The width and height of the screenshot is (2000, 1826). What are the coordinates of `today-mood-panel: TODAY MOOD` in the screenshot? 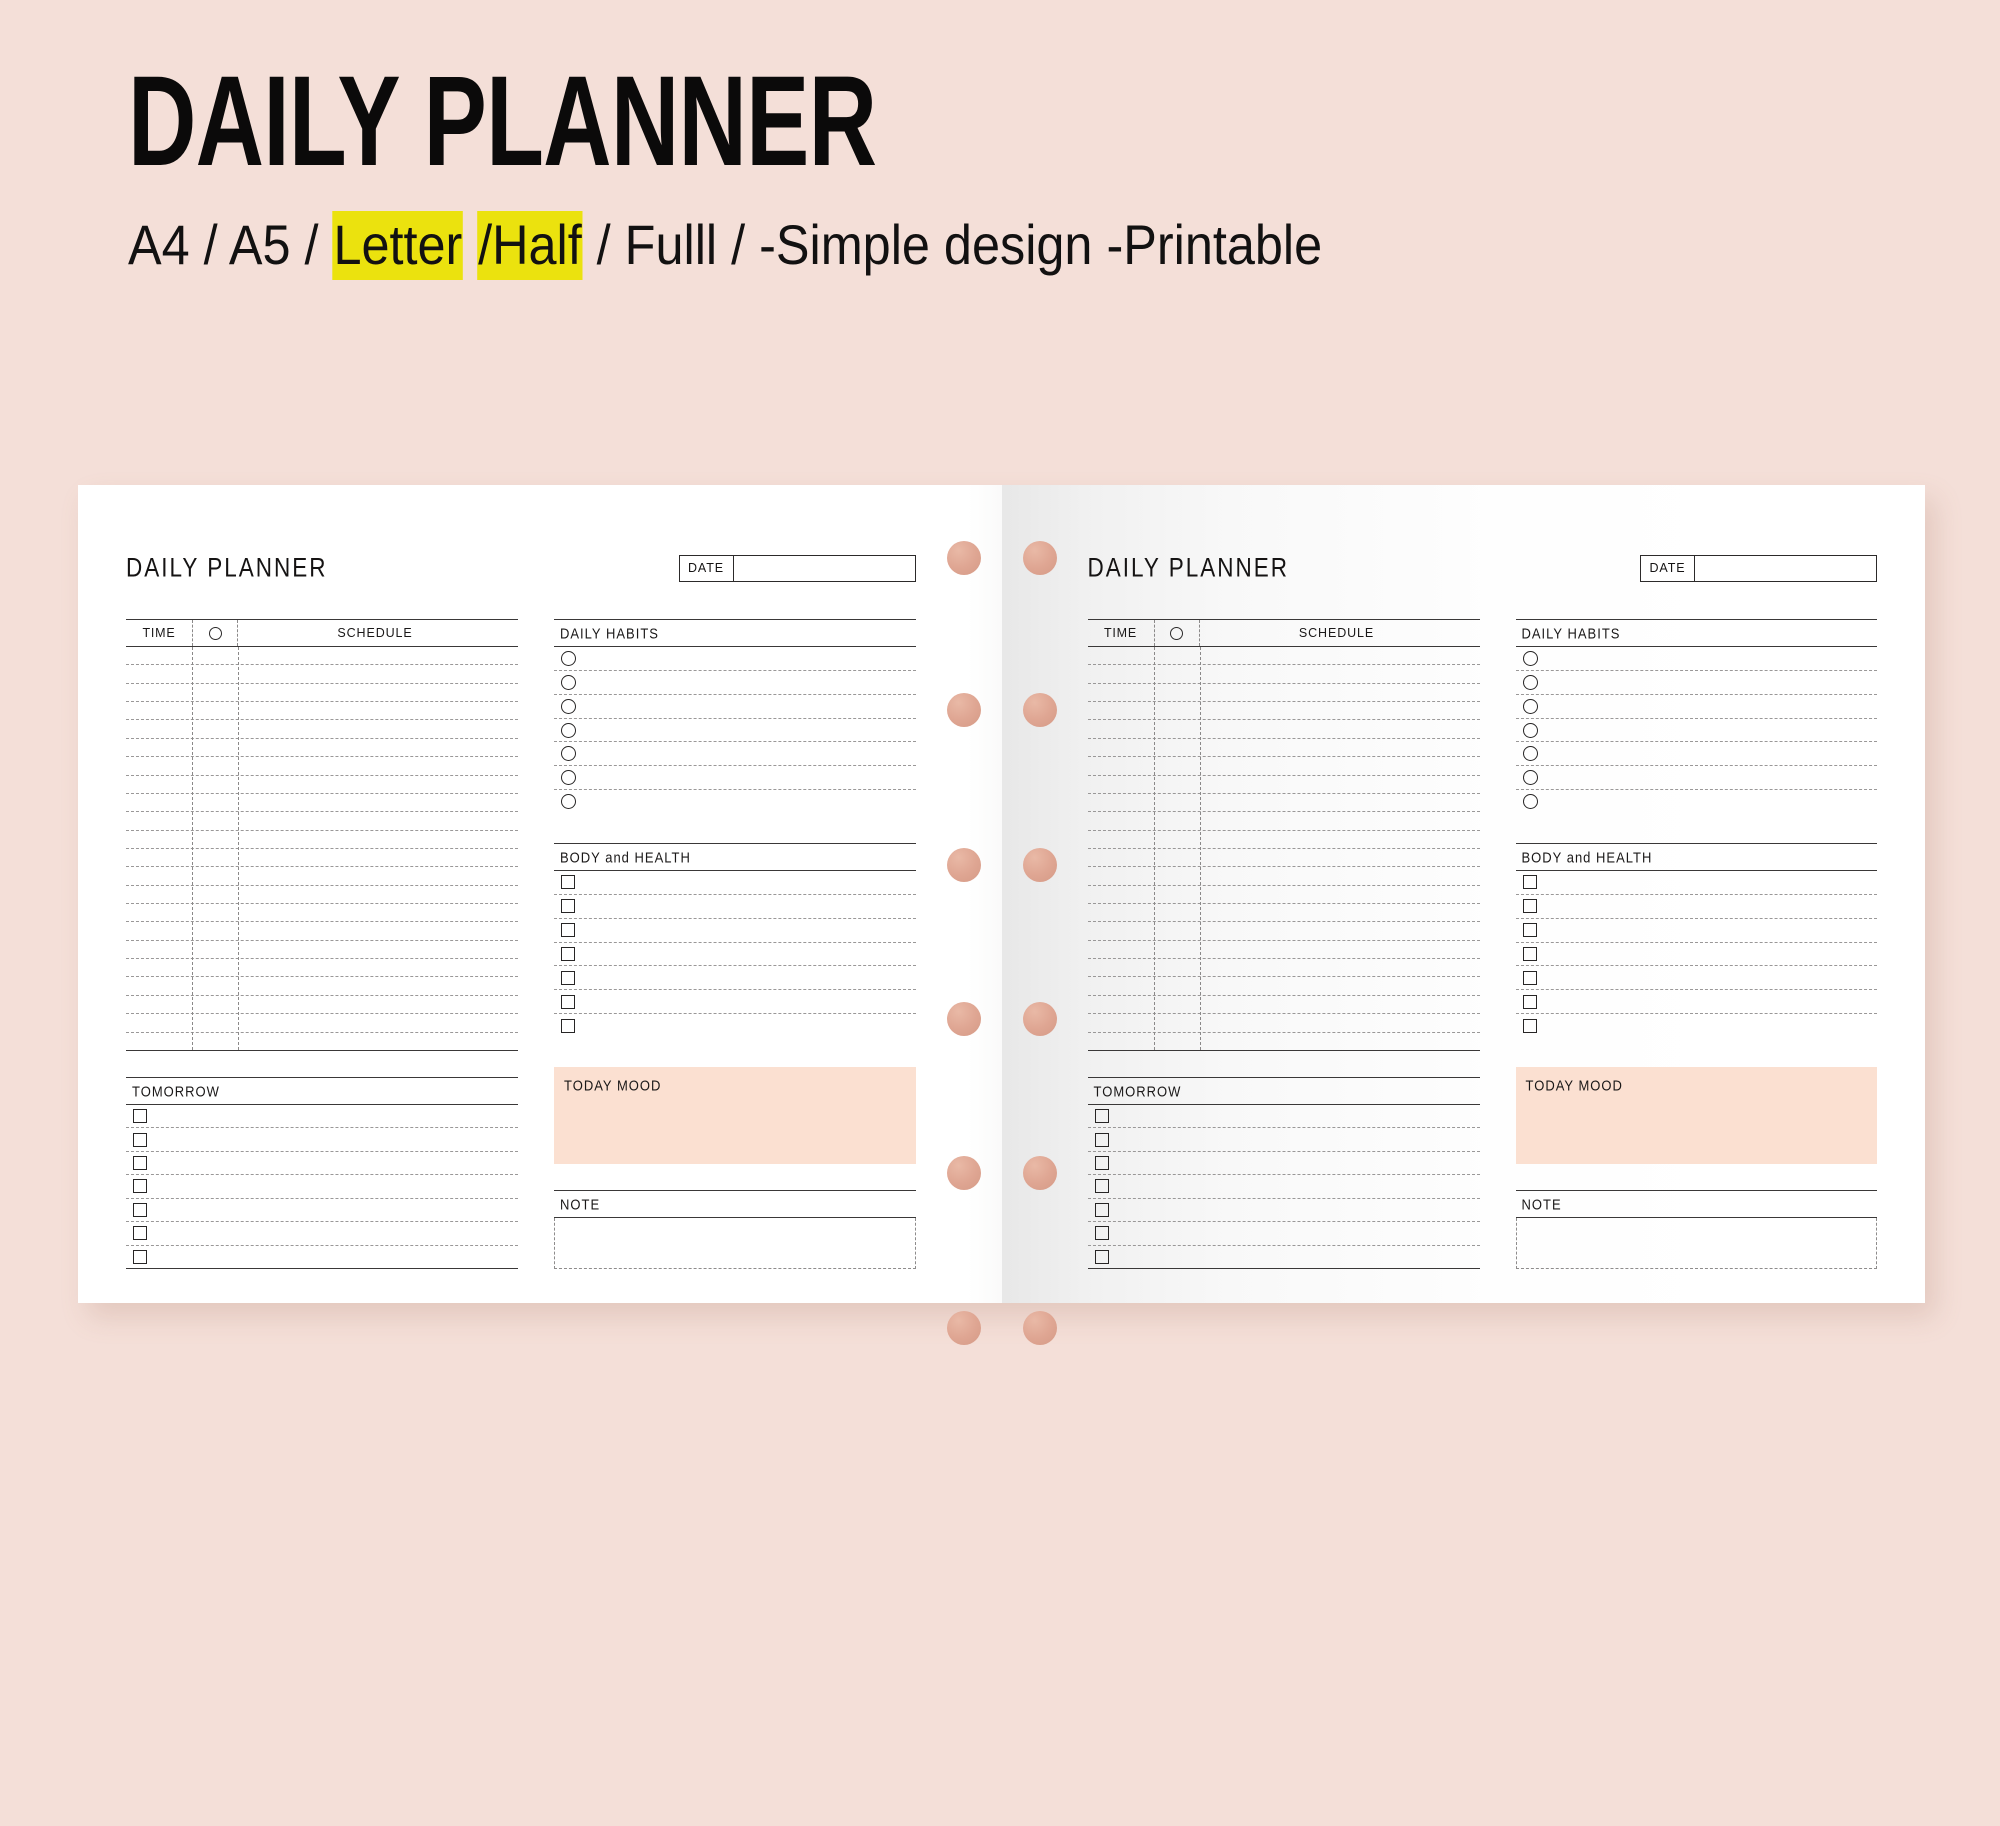 It's located at (1696, 1115).